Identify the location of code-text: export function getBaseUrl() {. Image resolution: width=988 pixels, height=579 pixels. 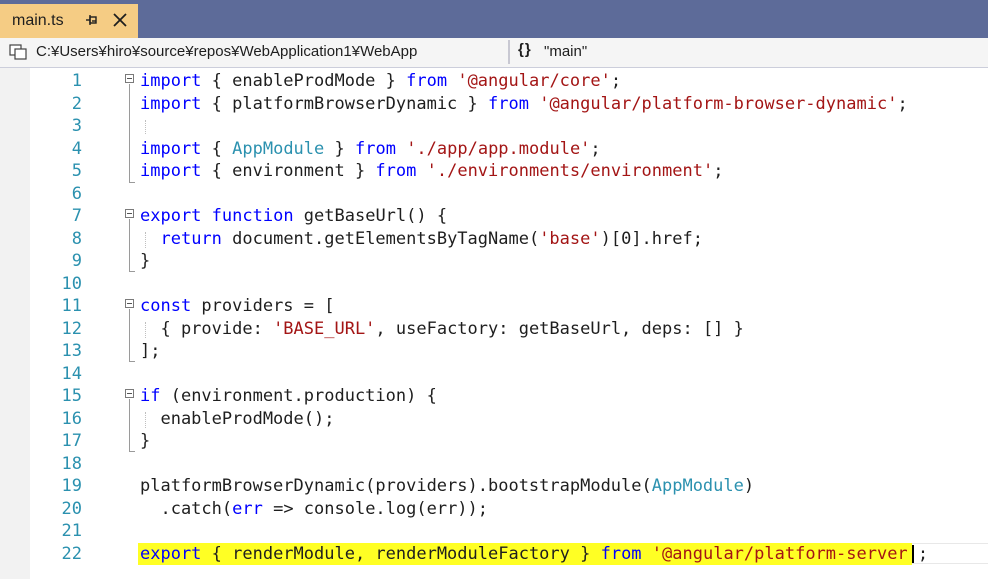
(293, 216).